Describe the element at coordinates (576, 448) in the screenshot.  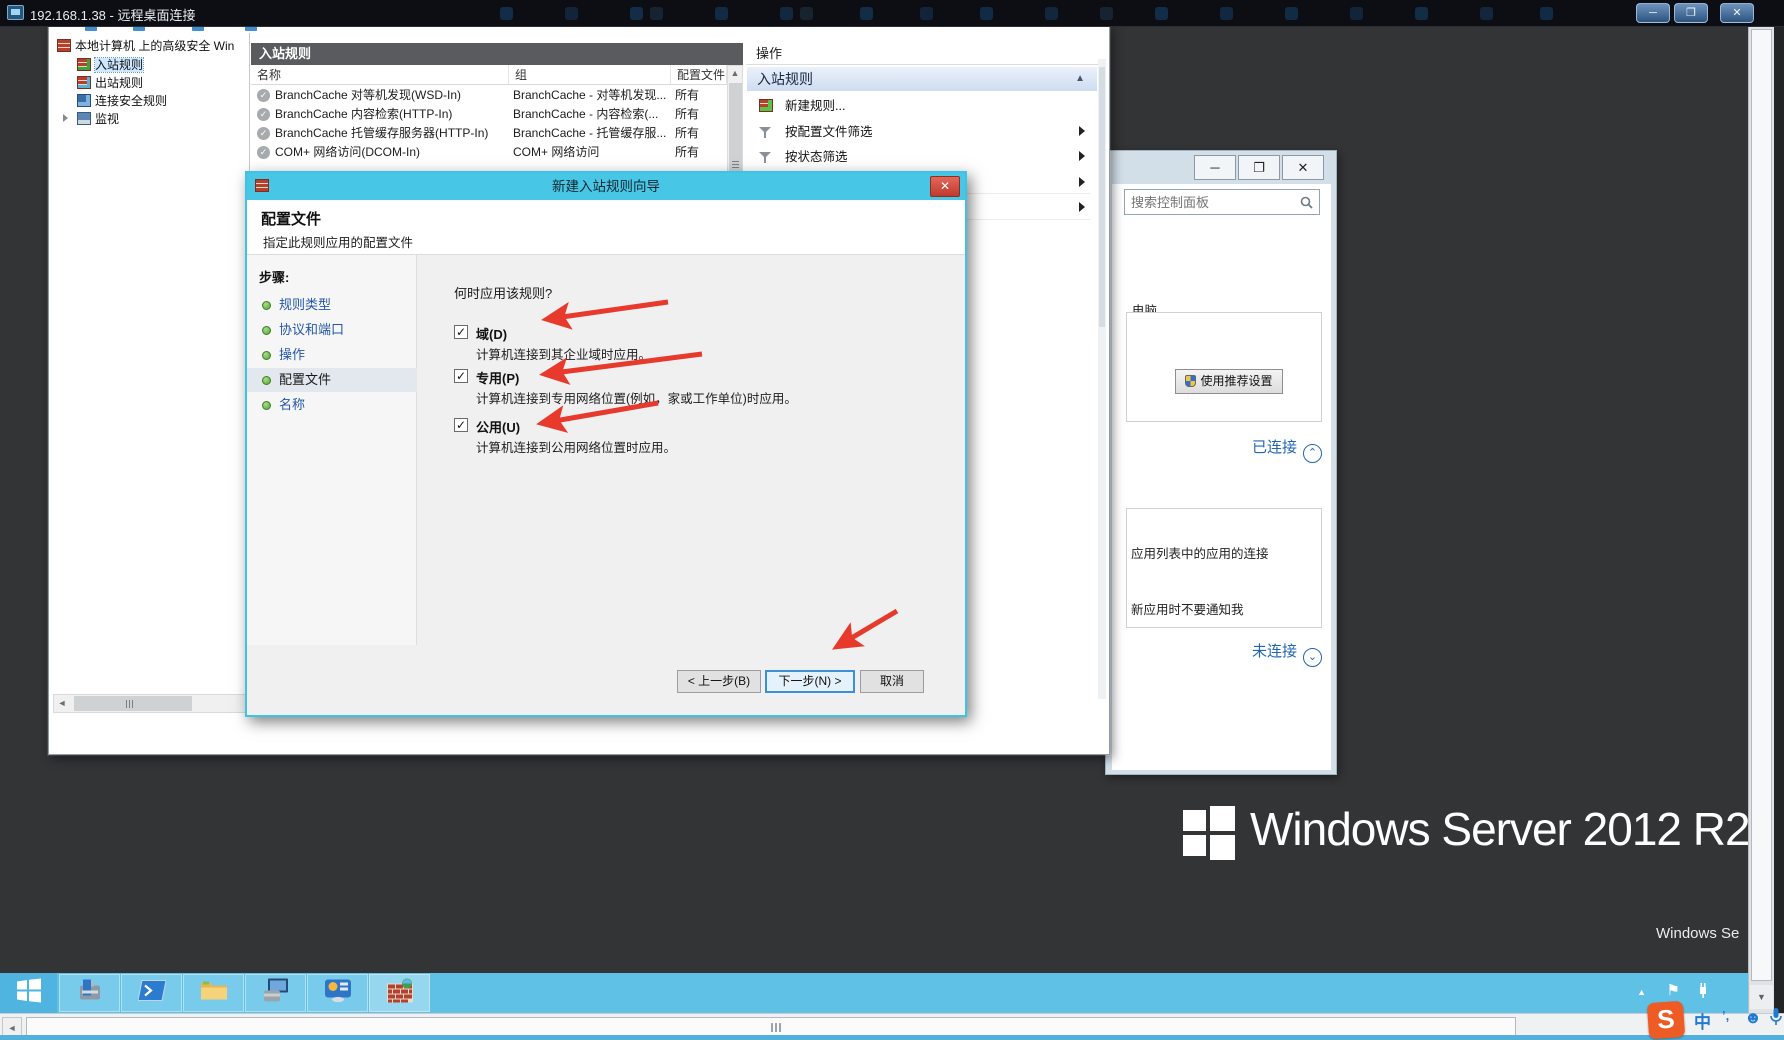
I see `option-public-desc: 计算机连接到公用网络位置时应用。` at that location.